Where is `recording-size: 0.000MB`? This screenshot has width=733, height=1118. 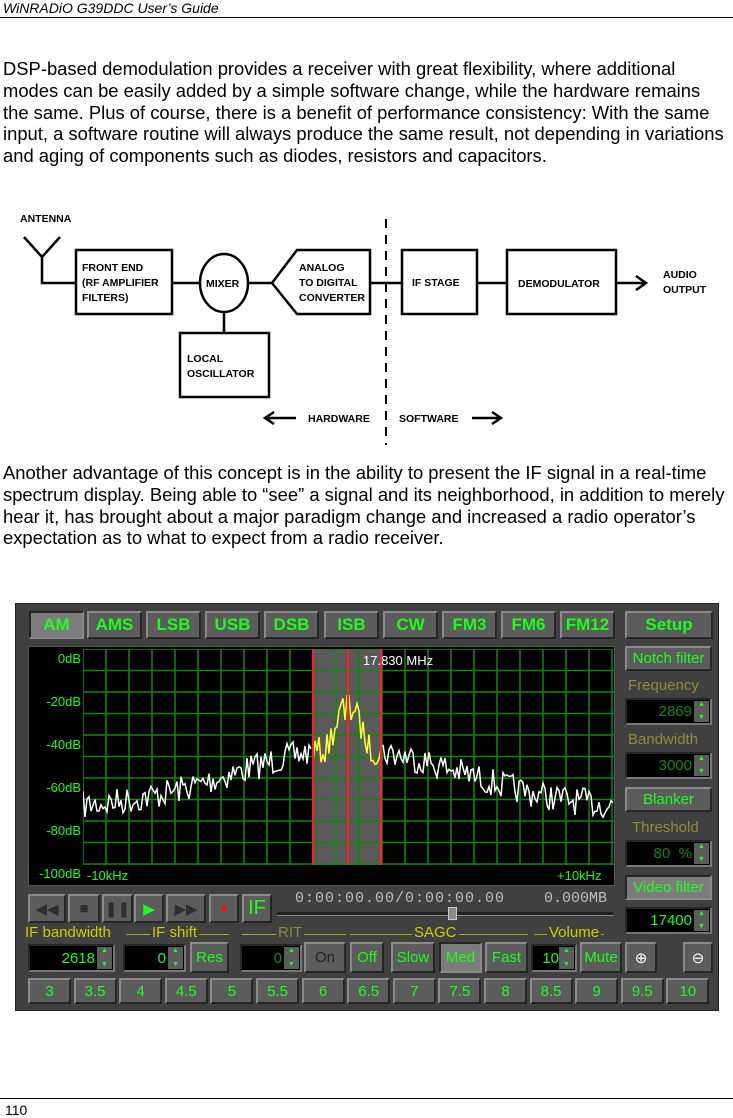
recording-size: 0.000MB is located at coordinates (576, 898).